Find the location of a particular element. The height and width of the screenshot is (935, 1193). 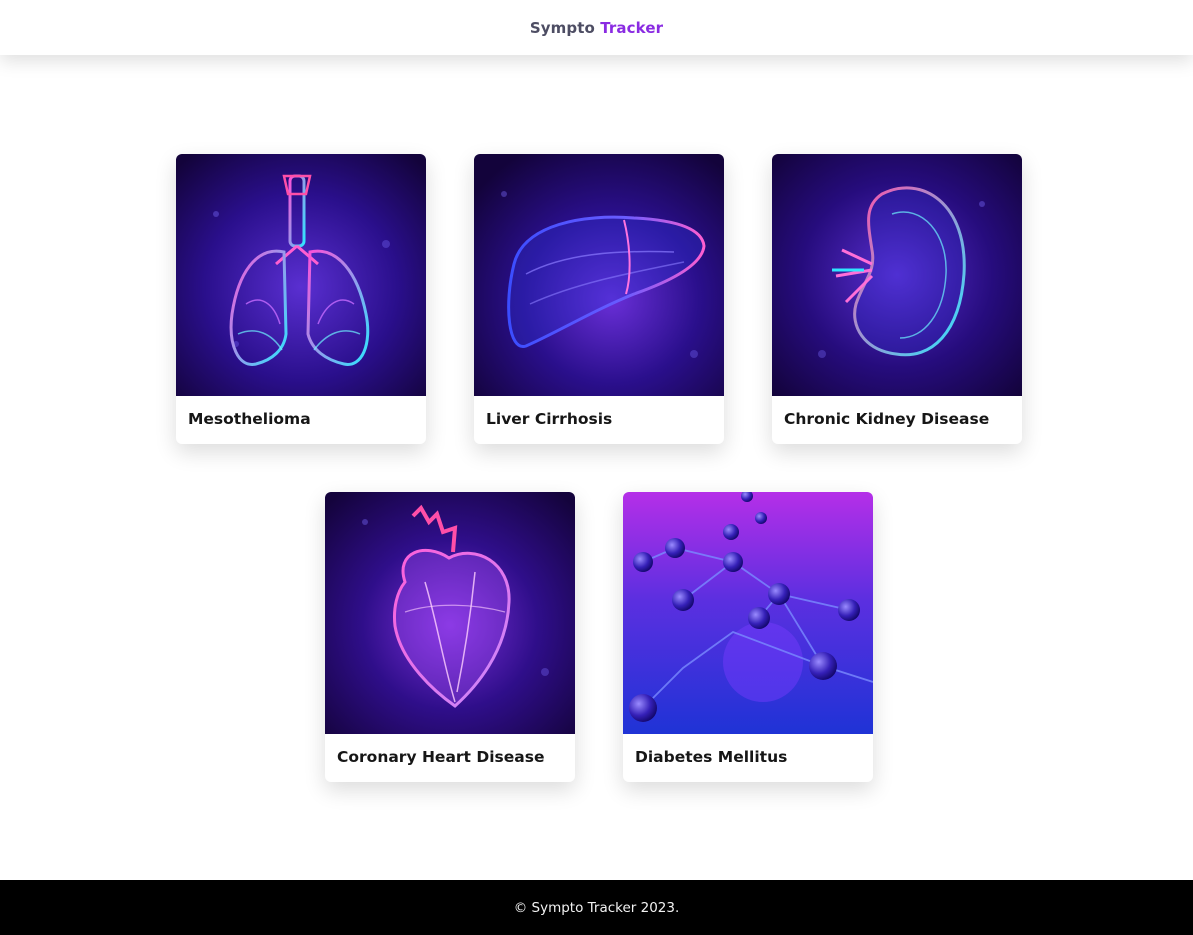

disease-card-coronary-heart-disease: Coronary Heart Disease is located at coordinates (450, 637).